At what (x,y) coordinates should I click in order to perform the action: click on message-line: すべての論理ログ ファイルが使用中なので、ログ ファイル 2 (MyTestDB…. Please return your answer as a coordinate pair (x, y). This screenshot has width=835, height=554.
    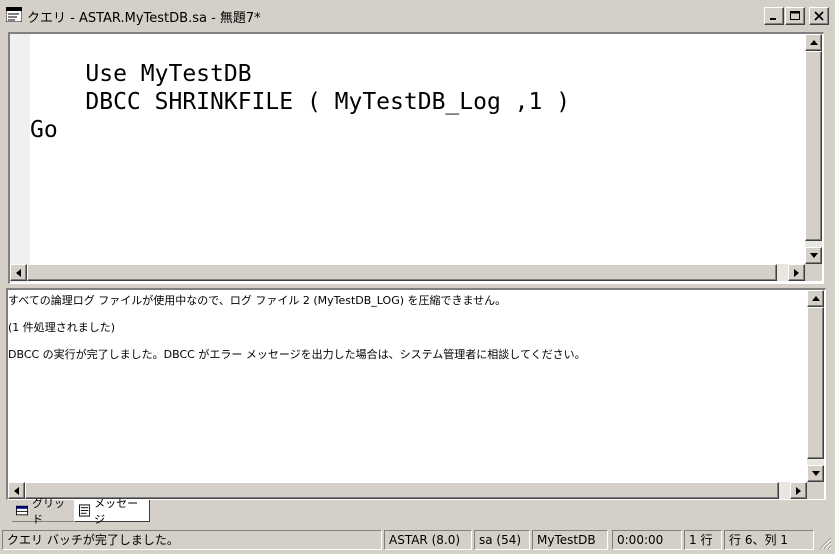
    Looking at the image, I should click on (257, 300).